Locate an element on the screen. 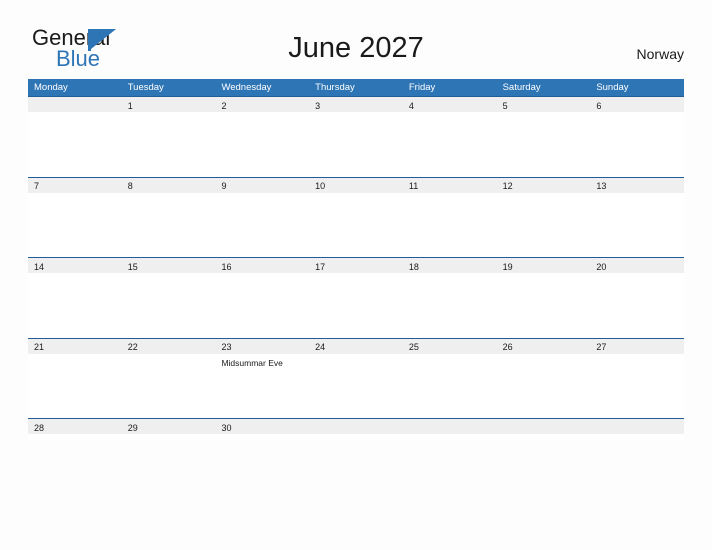 The width and height of the screenshot is (712, 550). day-number-band: 18 is located at coordinates (449, 265).